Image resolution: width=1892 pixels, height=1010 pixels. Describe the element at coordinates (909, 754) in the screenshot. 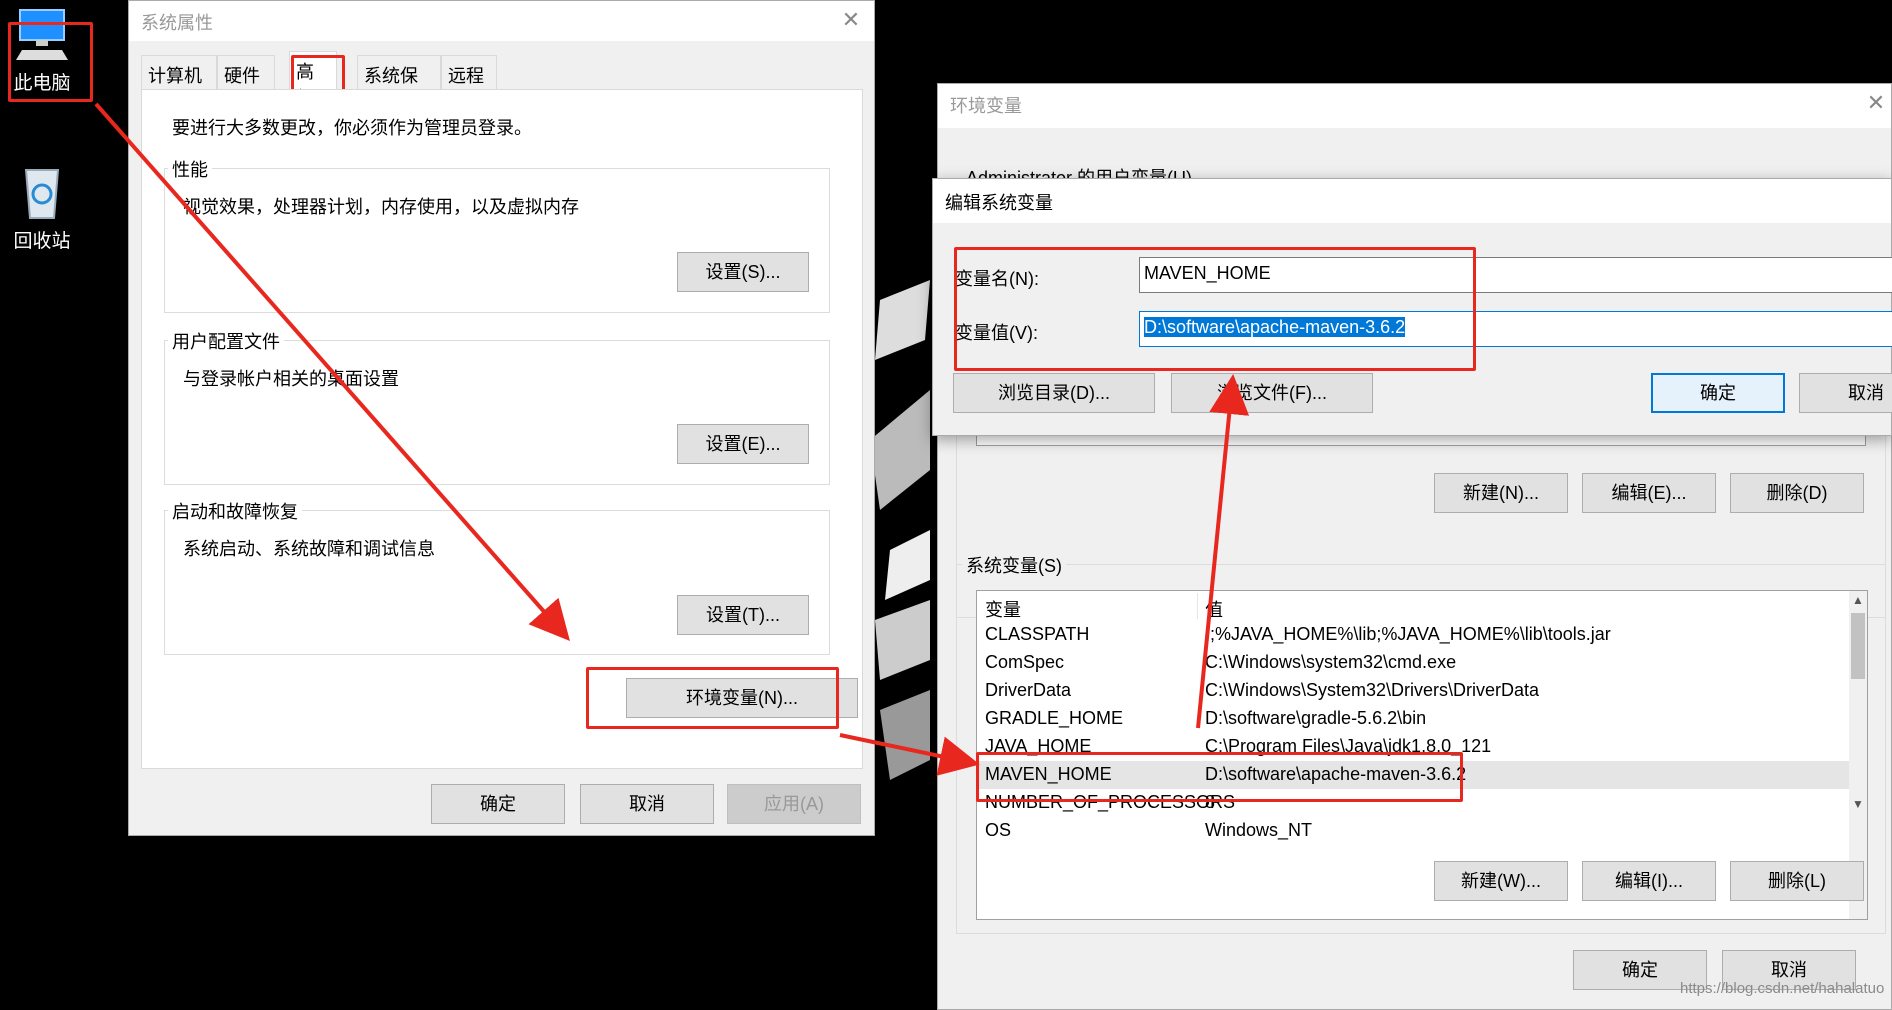

I see `arrow-env-to-maven` at that location.